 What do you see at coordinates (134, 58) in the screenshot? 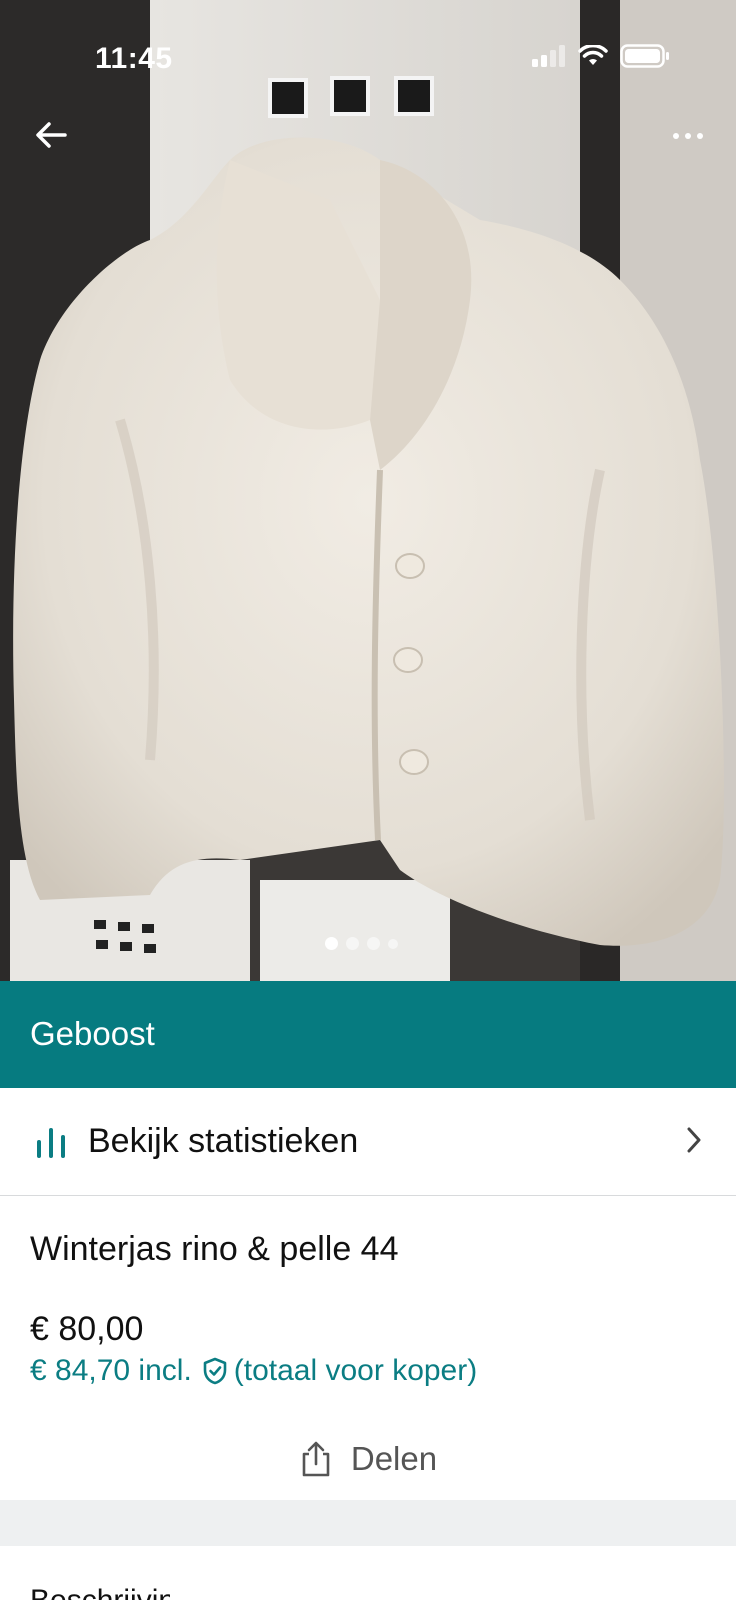
I see `status-time: 11:45` at bounding box center [134, 58].